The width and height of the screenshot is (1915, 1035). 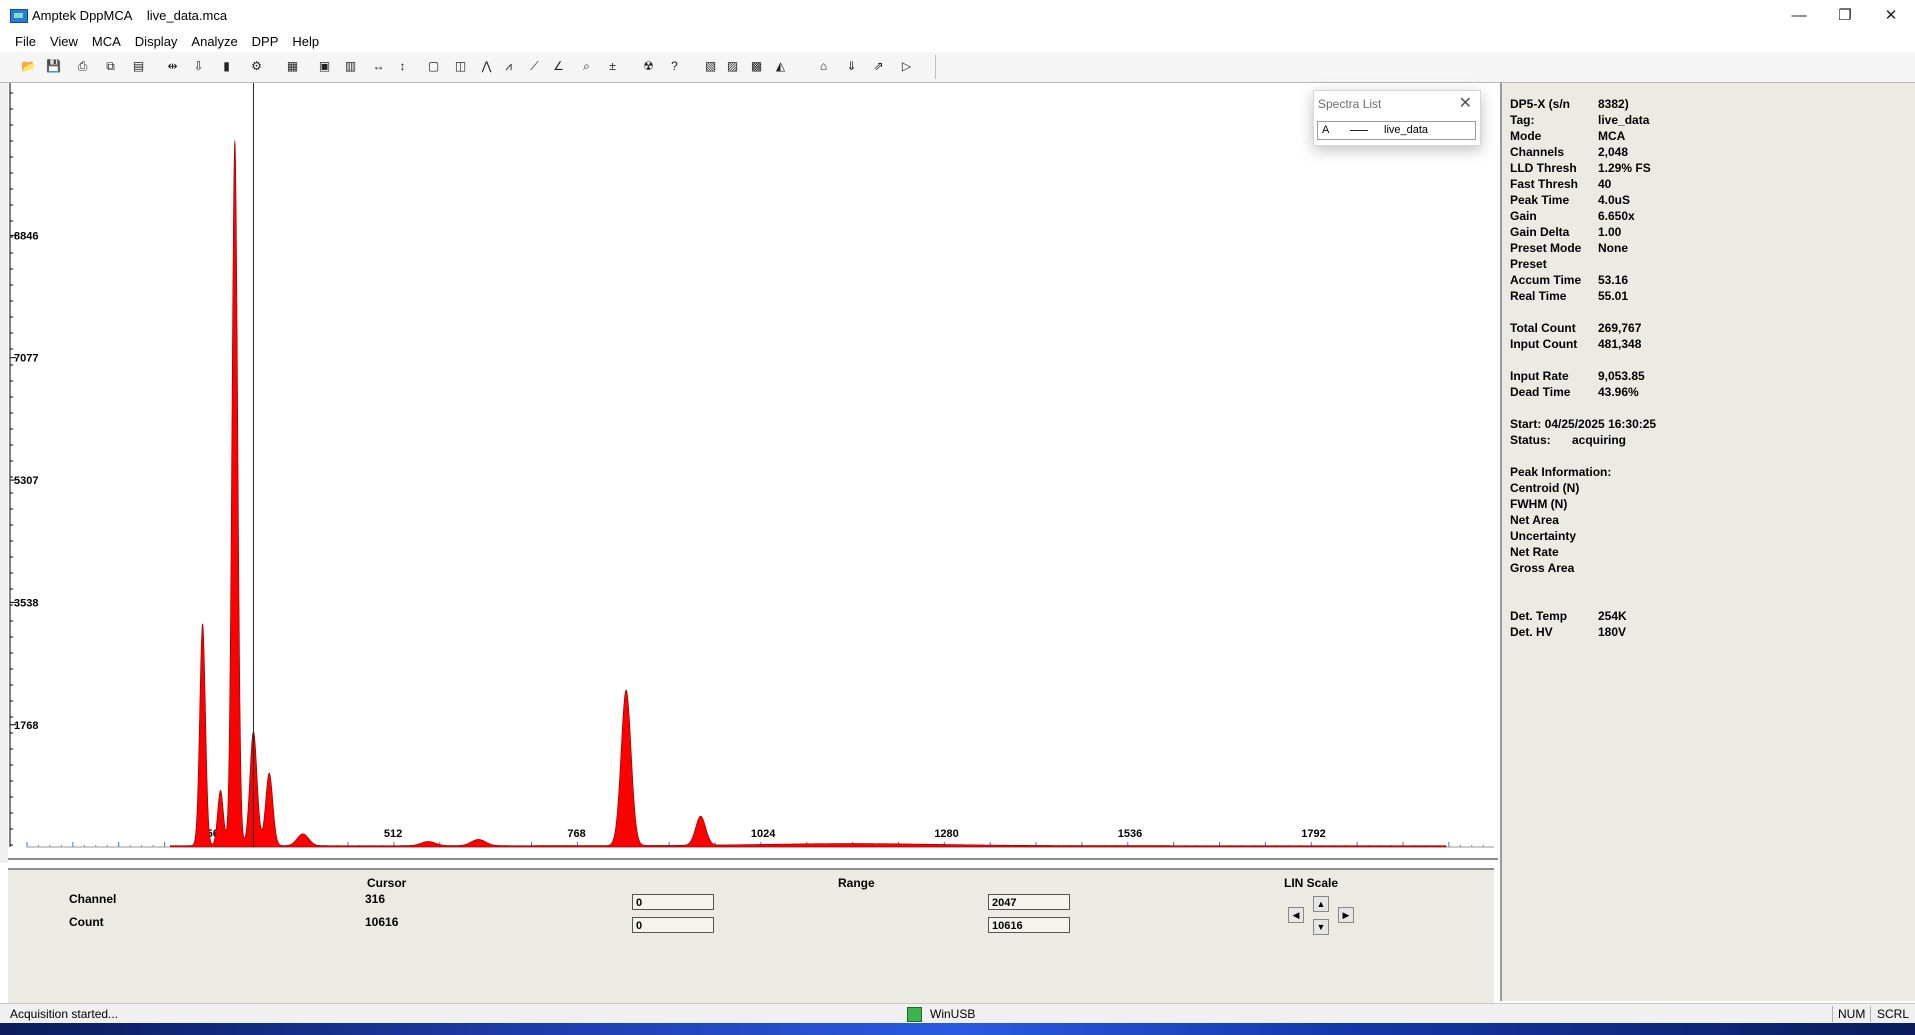 What do you see at coordinates (1534, 520) in the screenshot?
I see `peak-info-3-label: Net Area` at bounding box center [1534, 520].